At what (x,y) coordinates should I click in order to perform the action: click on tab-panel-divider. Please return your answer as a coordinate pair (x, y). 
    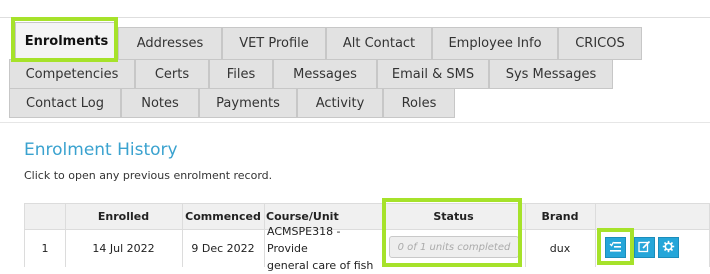
    Looking at the image, I should click on (355, 122).